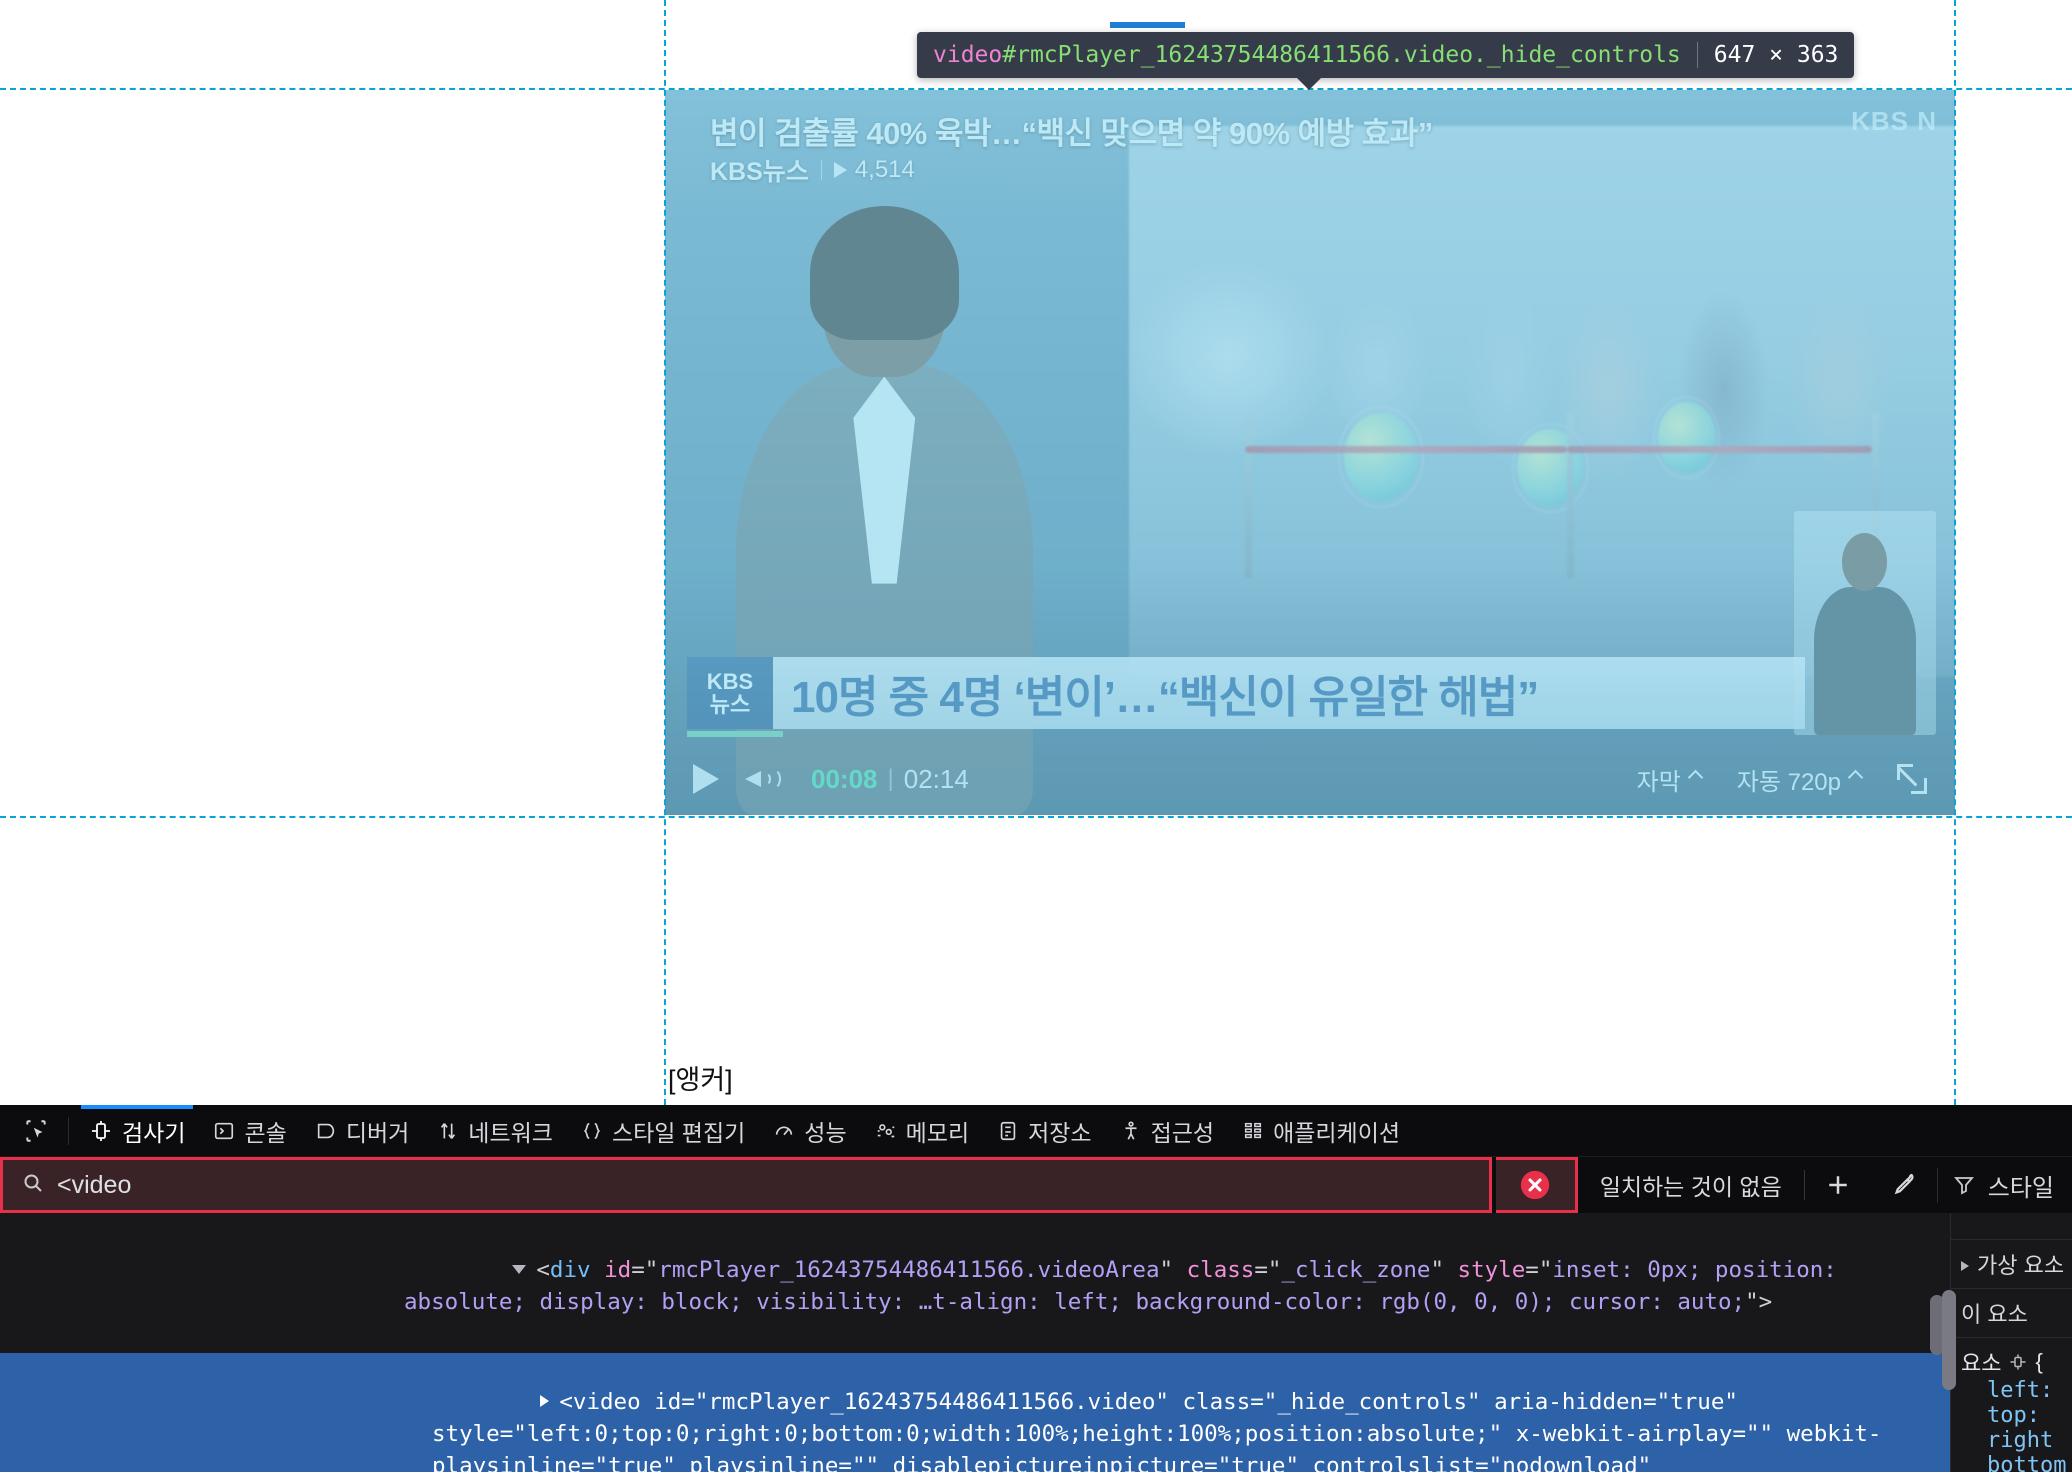 The width and height of the screenshot is (2072, 1472). Describe the element at coordinates (885, 1130) in the screenshot. I see `memory-icon` at that location.